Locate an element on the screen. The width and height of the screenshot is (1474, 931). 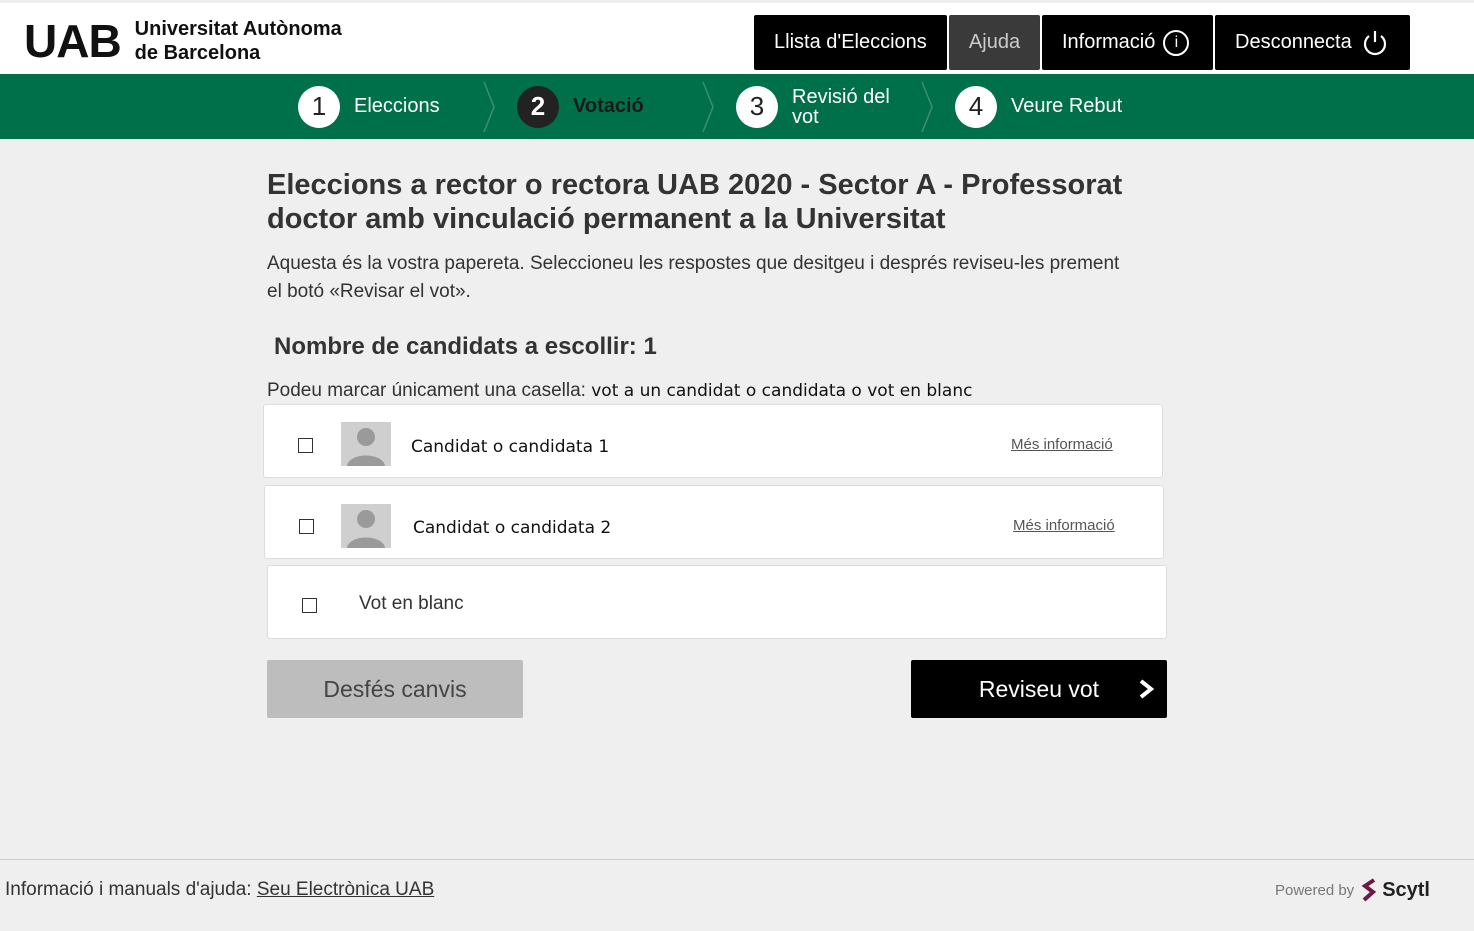
step-review: 3 Revisió del vot is located at coordinates (813, 106).